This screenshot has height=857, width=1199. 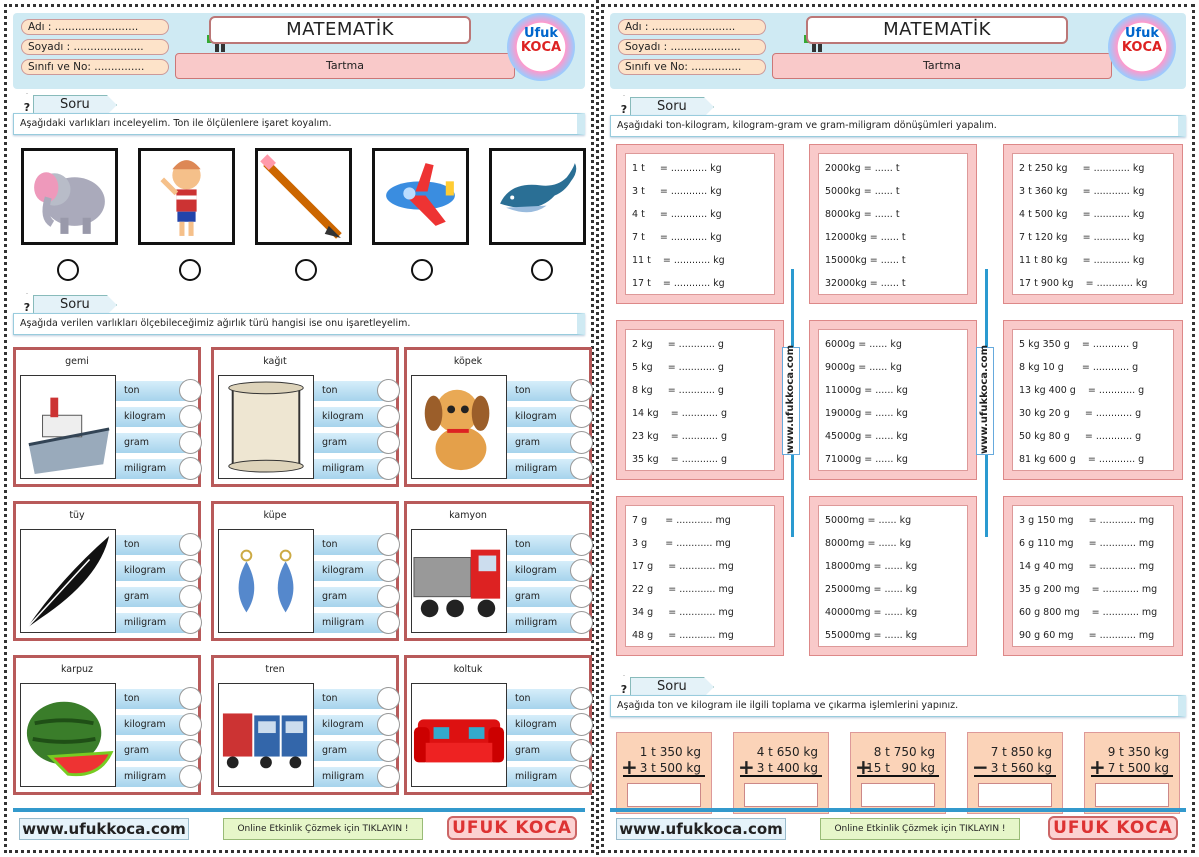 I want to click on conversion-row: 2 t 250 kg = ............ kg, so click(x=1093, y=168).